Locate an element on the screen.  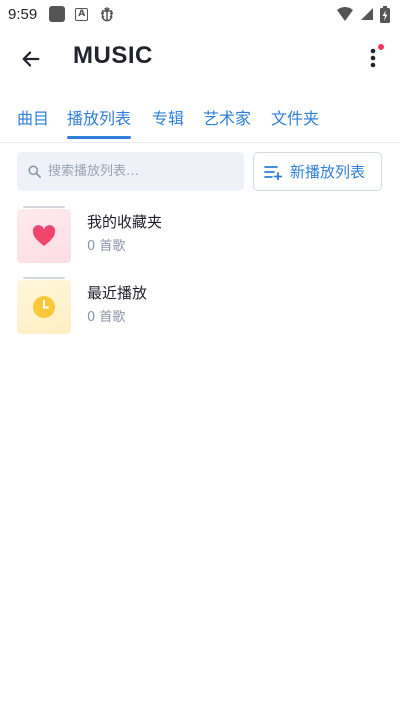
playlist-add-icon is located at coordinates (273, 172).